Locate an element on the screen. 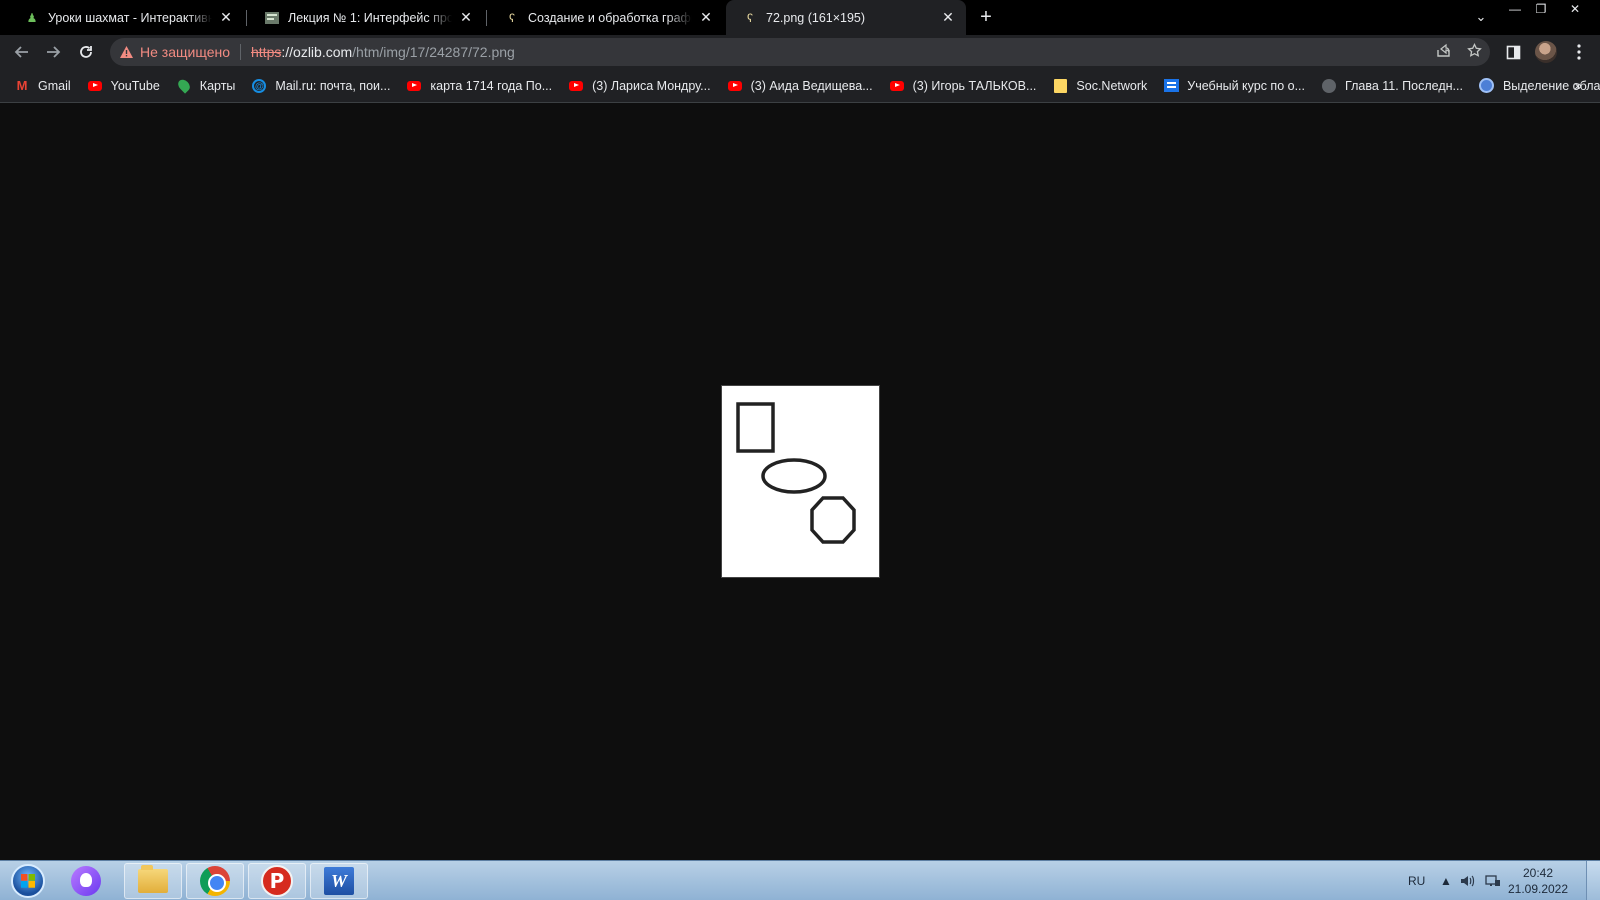  mailru-icon: @ is located at coordinates (259, 86).